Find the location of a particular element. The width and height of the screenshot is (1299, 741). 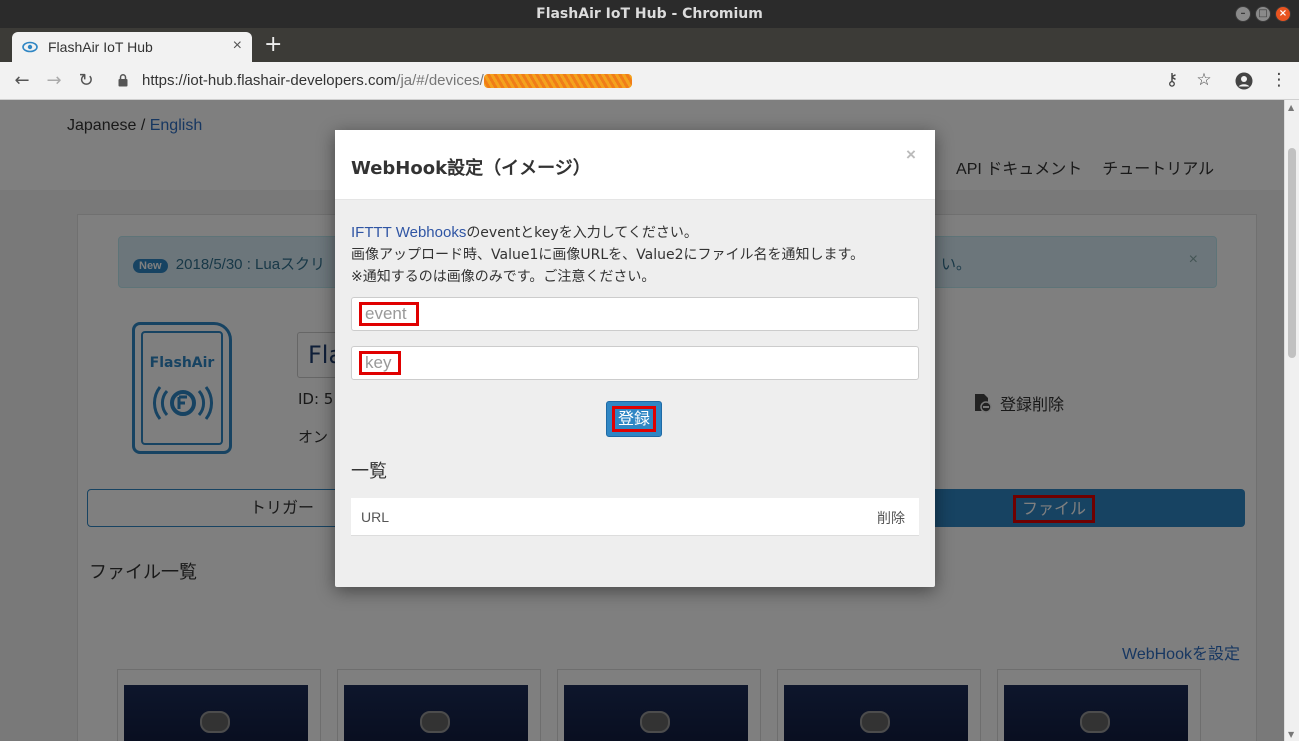

event-input is located at coordinates (389, 314).